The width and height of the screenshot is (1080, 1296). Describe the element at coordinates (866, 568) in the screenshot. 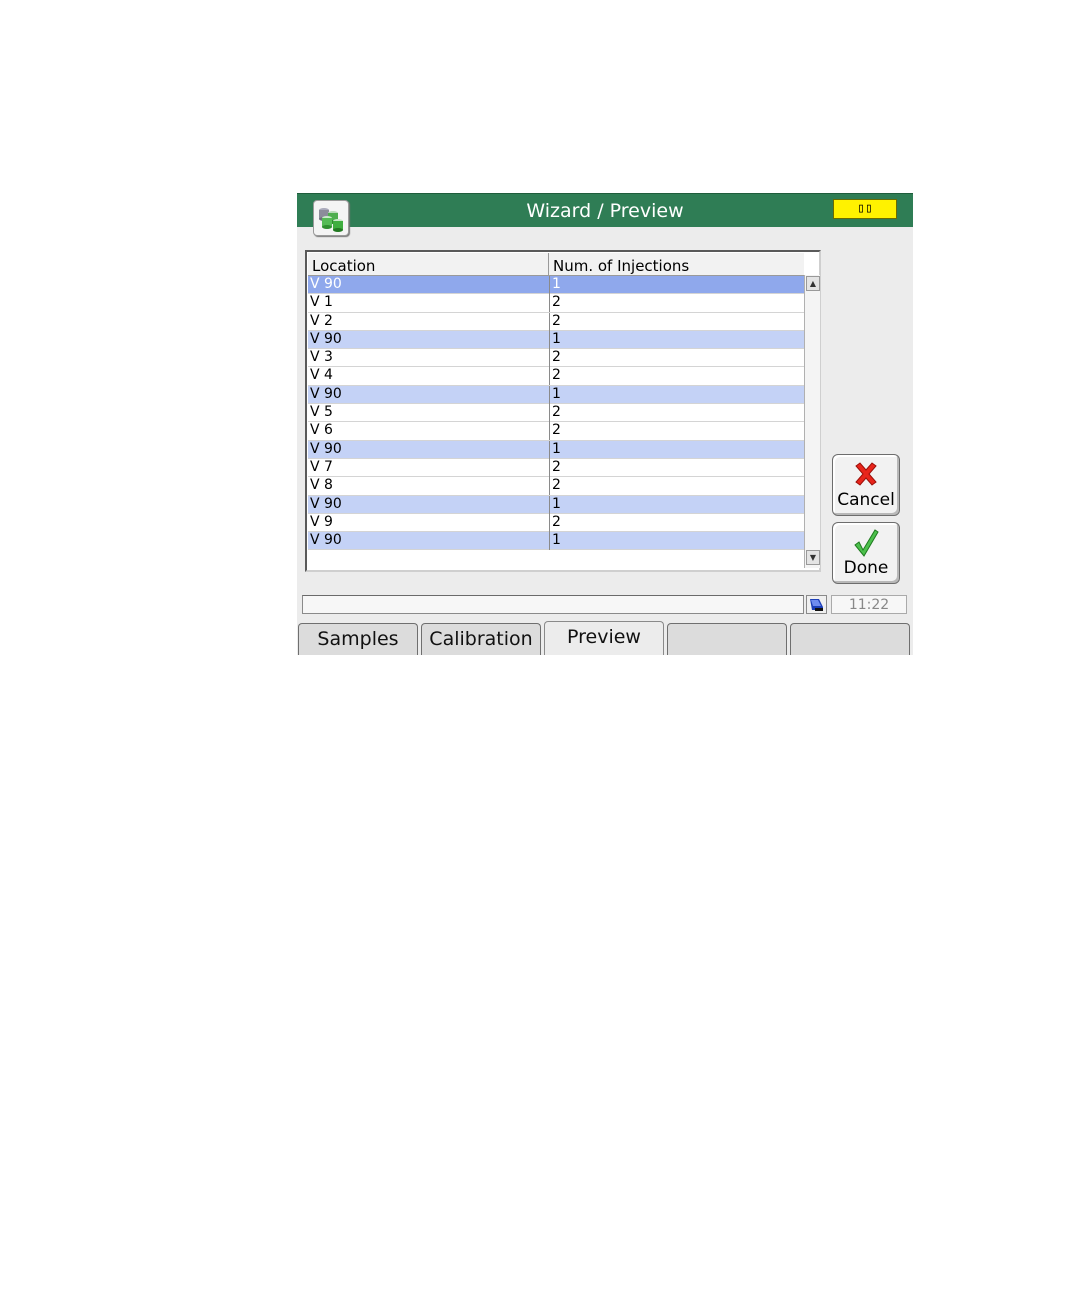

I see `done-label: Done` at that location.